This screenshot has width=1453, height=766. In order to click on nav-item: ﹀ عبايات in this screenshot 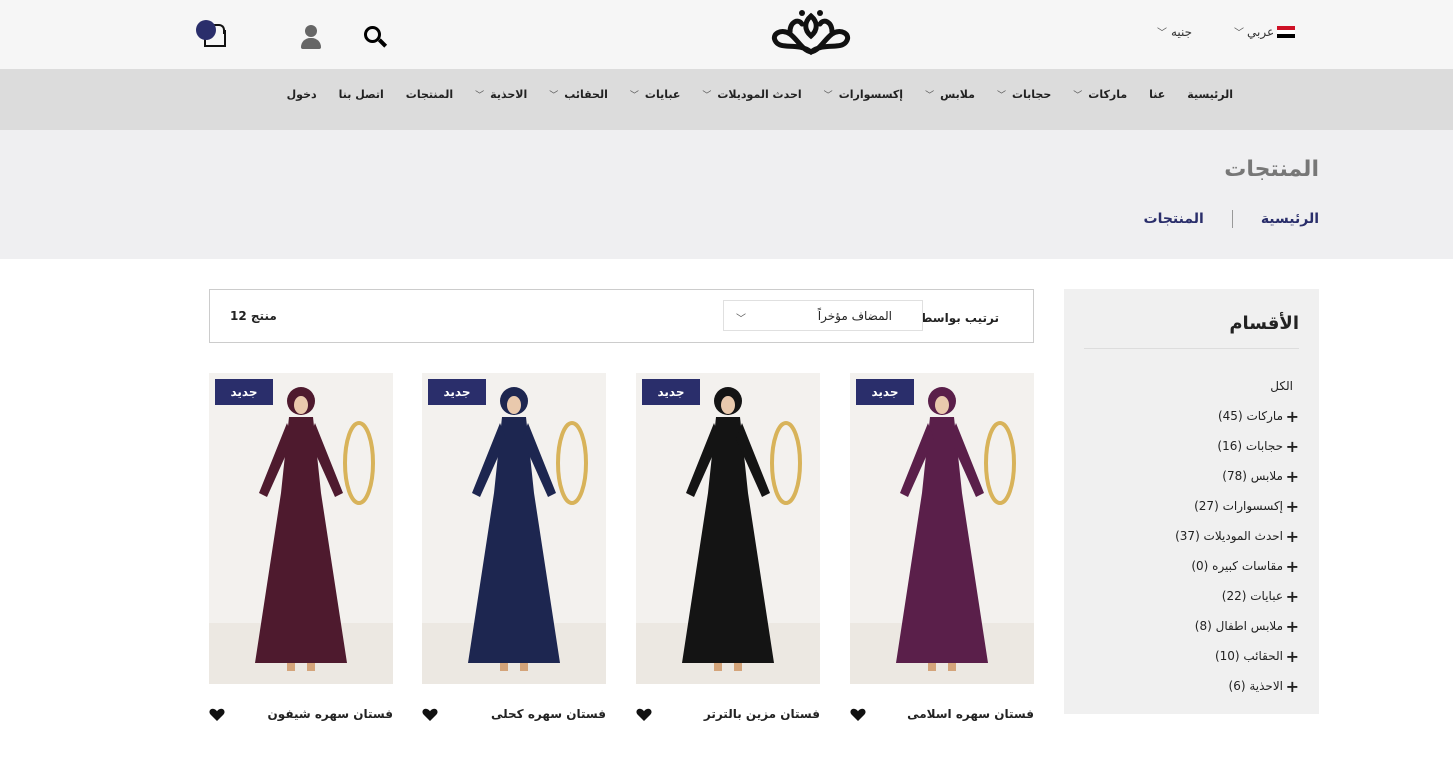, I will do `click(655, 94)`.